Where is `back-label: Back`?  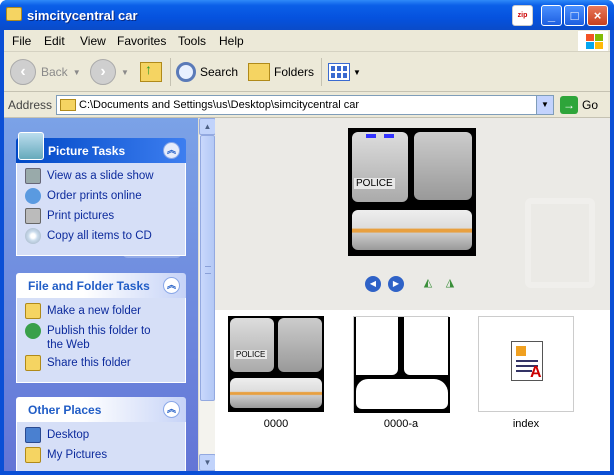
back-label: Back is located at coordinates (54, 72).